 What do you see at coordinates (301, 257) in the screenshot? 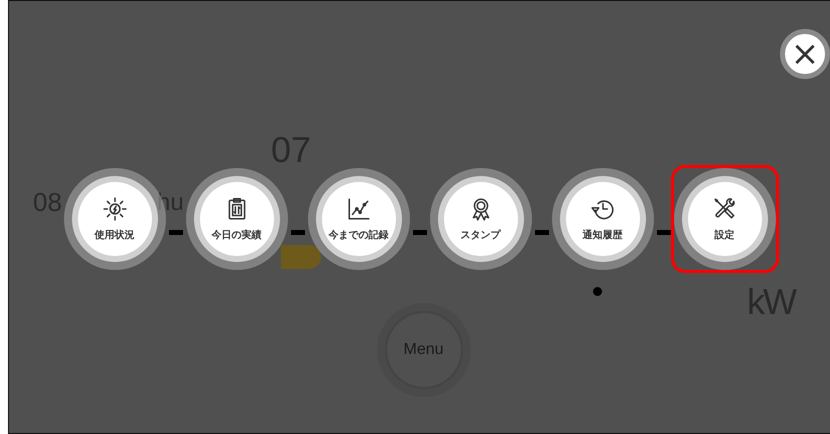
I see `status-pill` at bounding box center [301, 257].